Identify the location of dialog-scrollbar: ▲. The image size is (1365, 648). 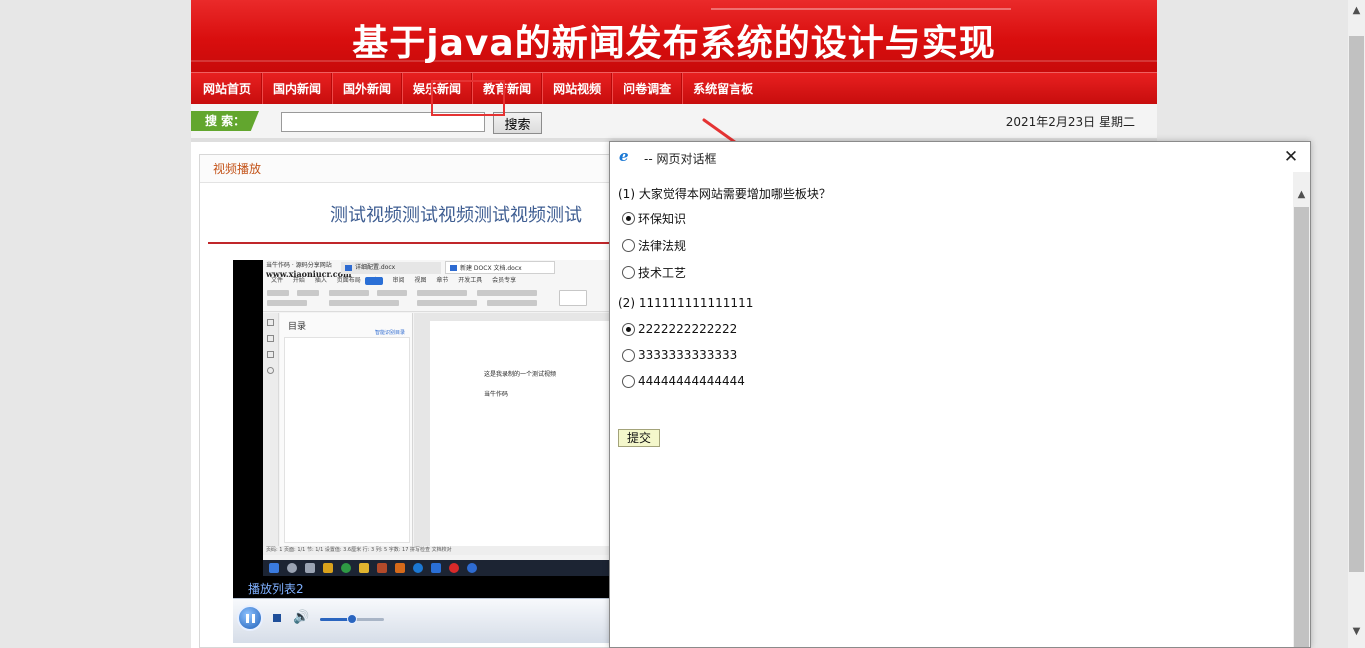
(1301, 409).